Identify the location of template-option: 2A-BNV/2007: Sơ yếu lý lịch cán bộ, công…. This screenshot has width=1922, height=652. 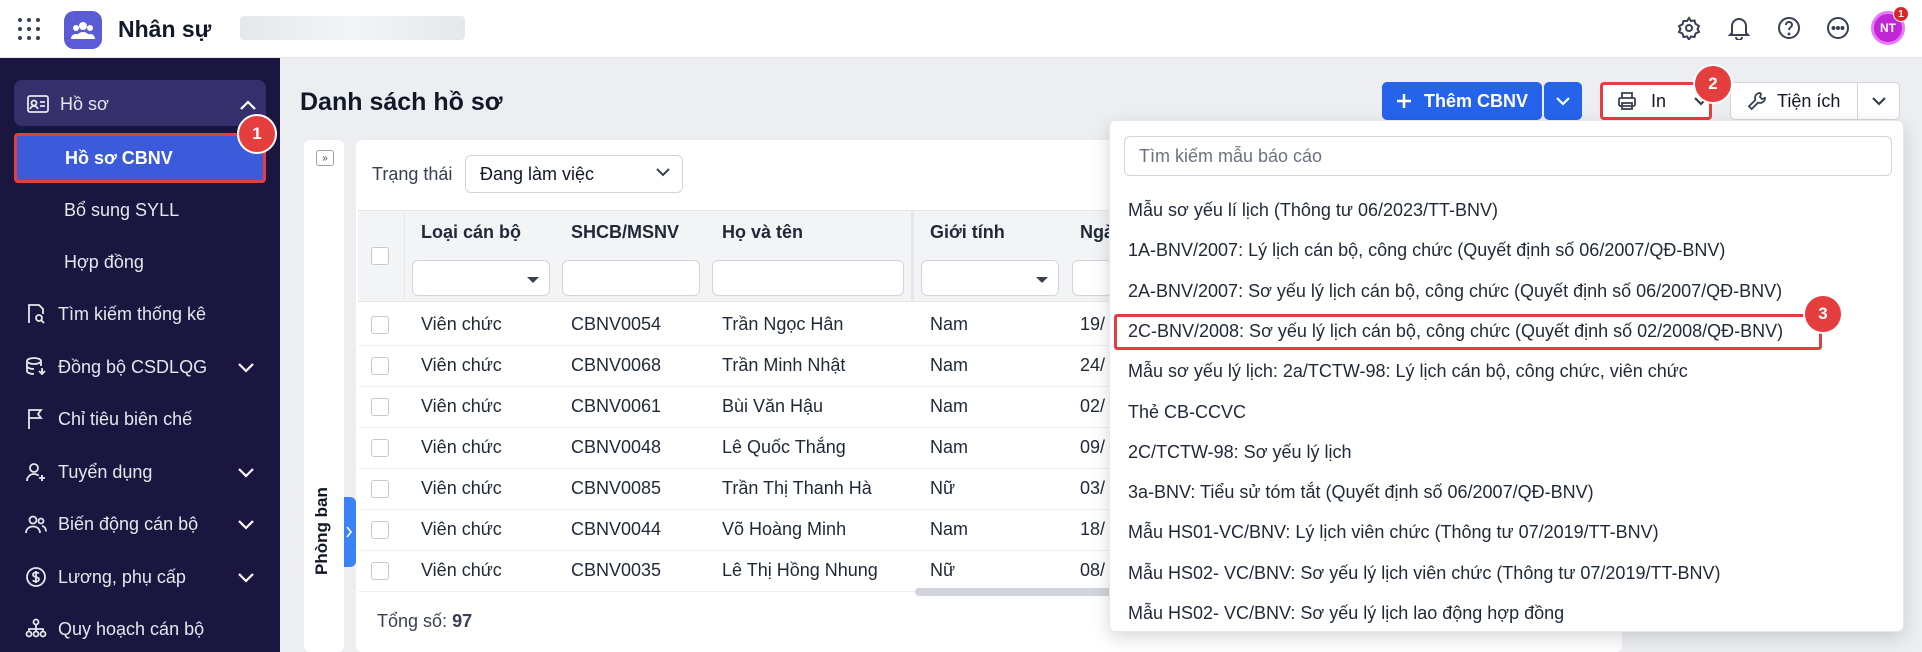
(1455, 291).